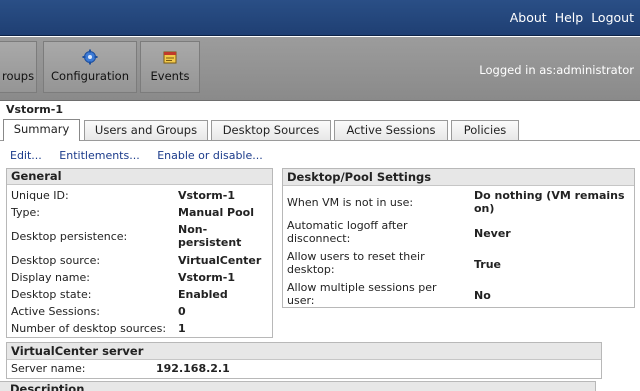  I want to click on header-links: About Help Logout, so click(570, 17).